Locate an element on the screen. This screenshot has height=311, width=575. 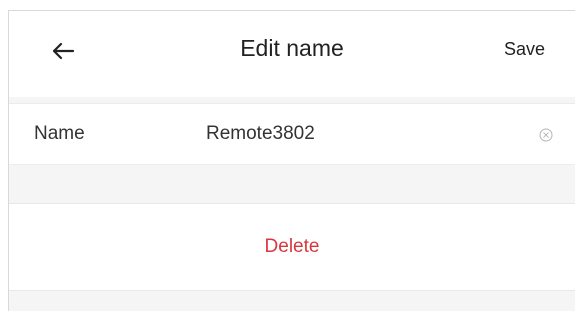
page-title: Edit name is located at coordinates (292, 48).